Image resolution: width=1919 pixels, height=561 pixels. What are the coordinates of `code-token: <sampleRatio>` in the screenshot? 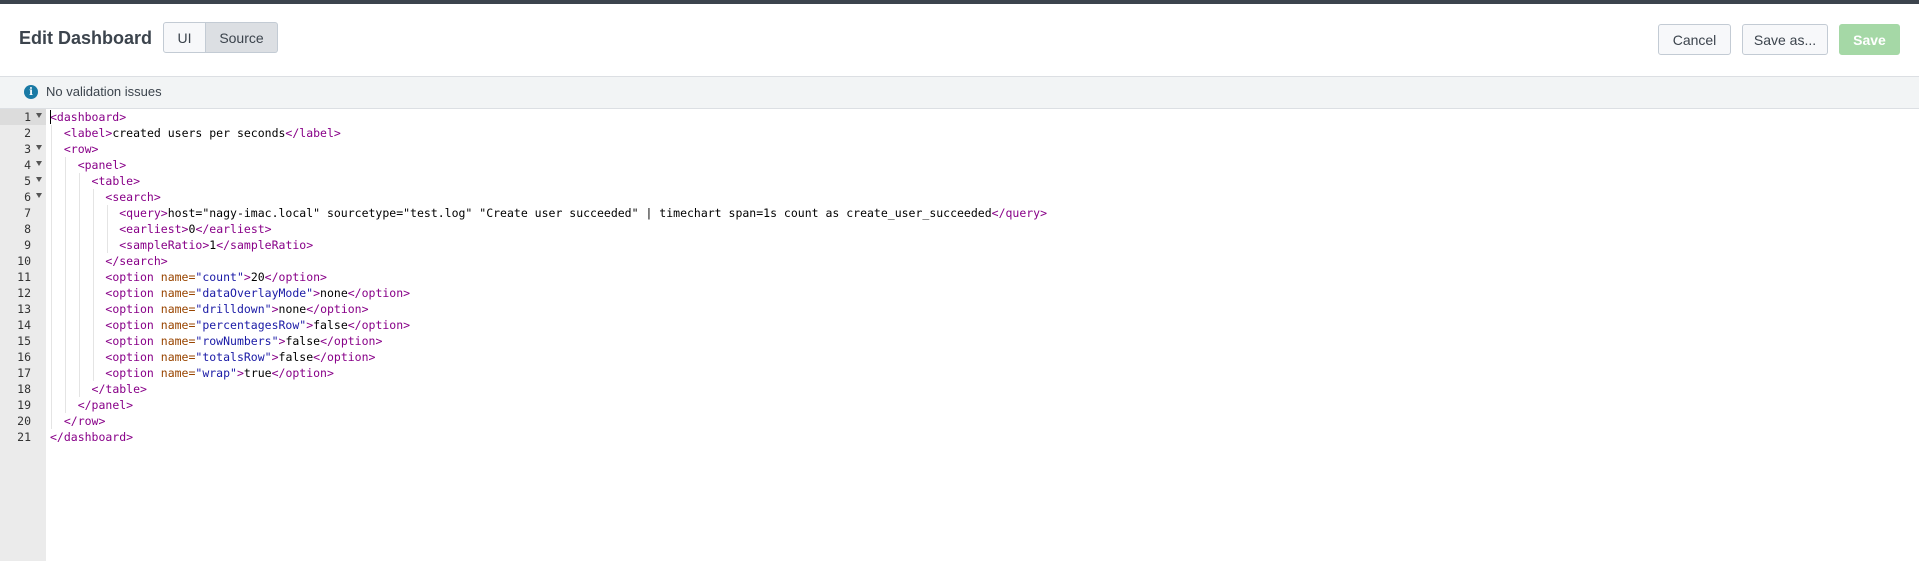 It's located at (164, 245).